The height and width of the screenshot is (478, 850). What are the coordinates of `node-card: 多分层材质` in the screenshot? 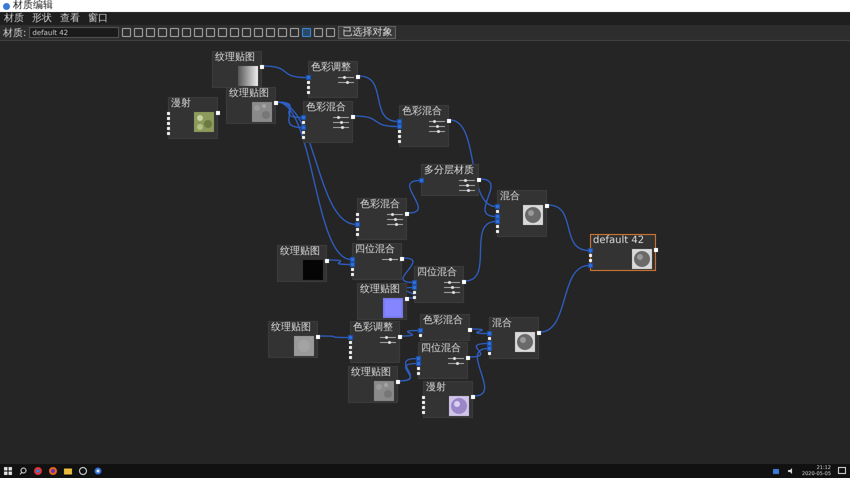 It's located at (450, 180).